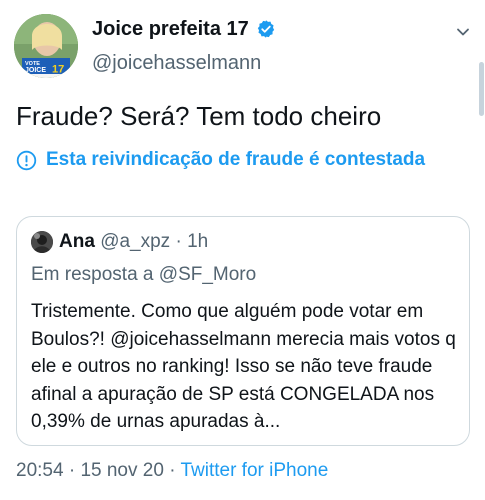  What do you see at coordinates (121, 470) in the screenshot?
I see `tweet-date: 15 nov 20` at bounding box center [121, 470].